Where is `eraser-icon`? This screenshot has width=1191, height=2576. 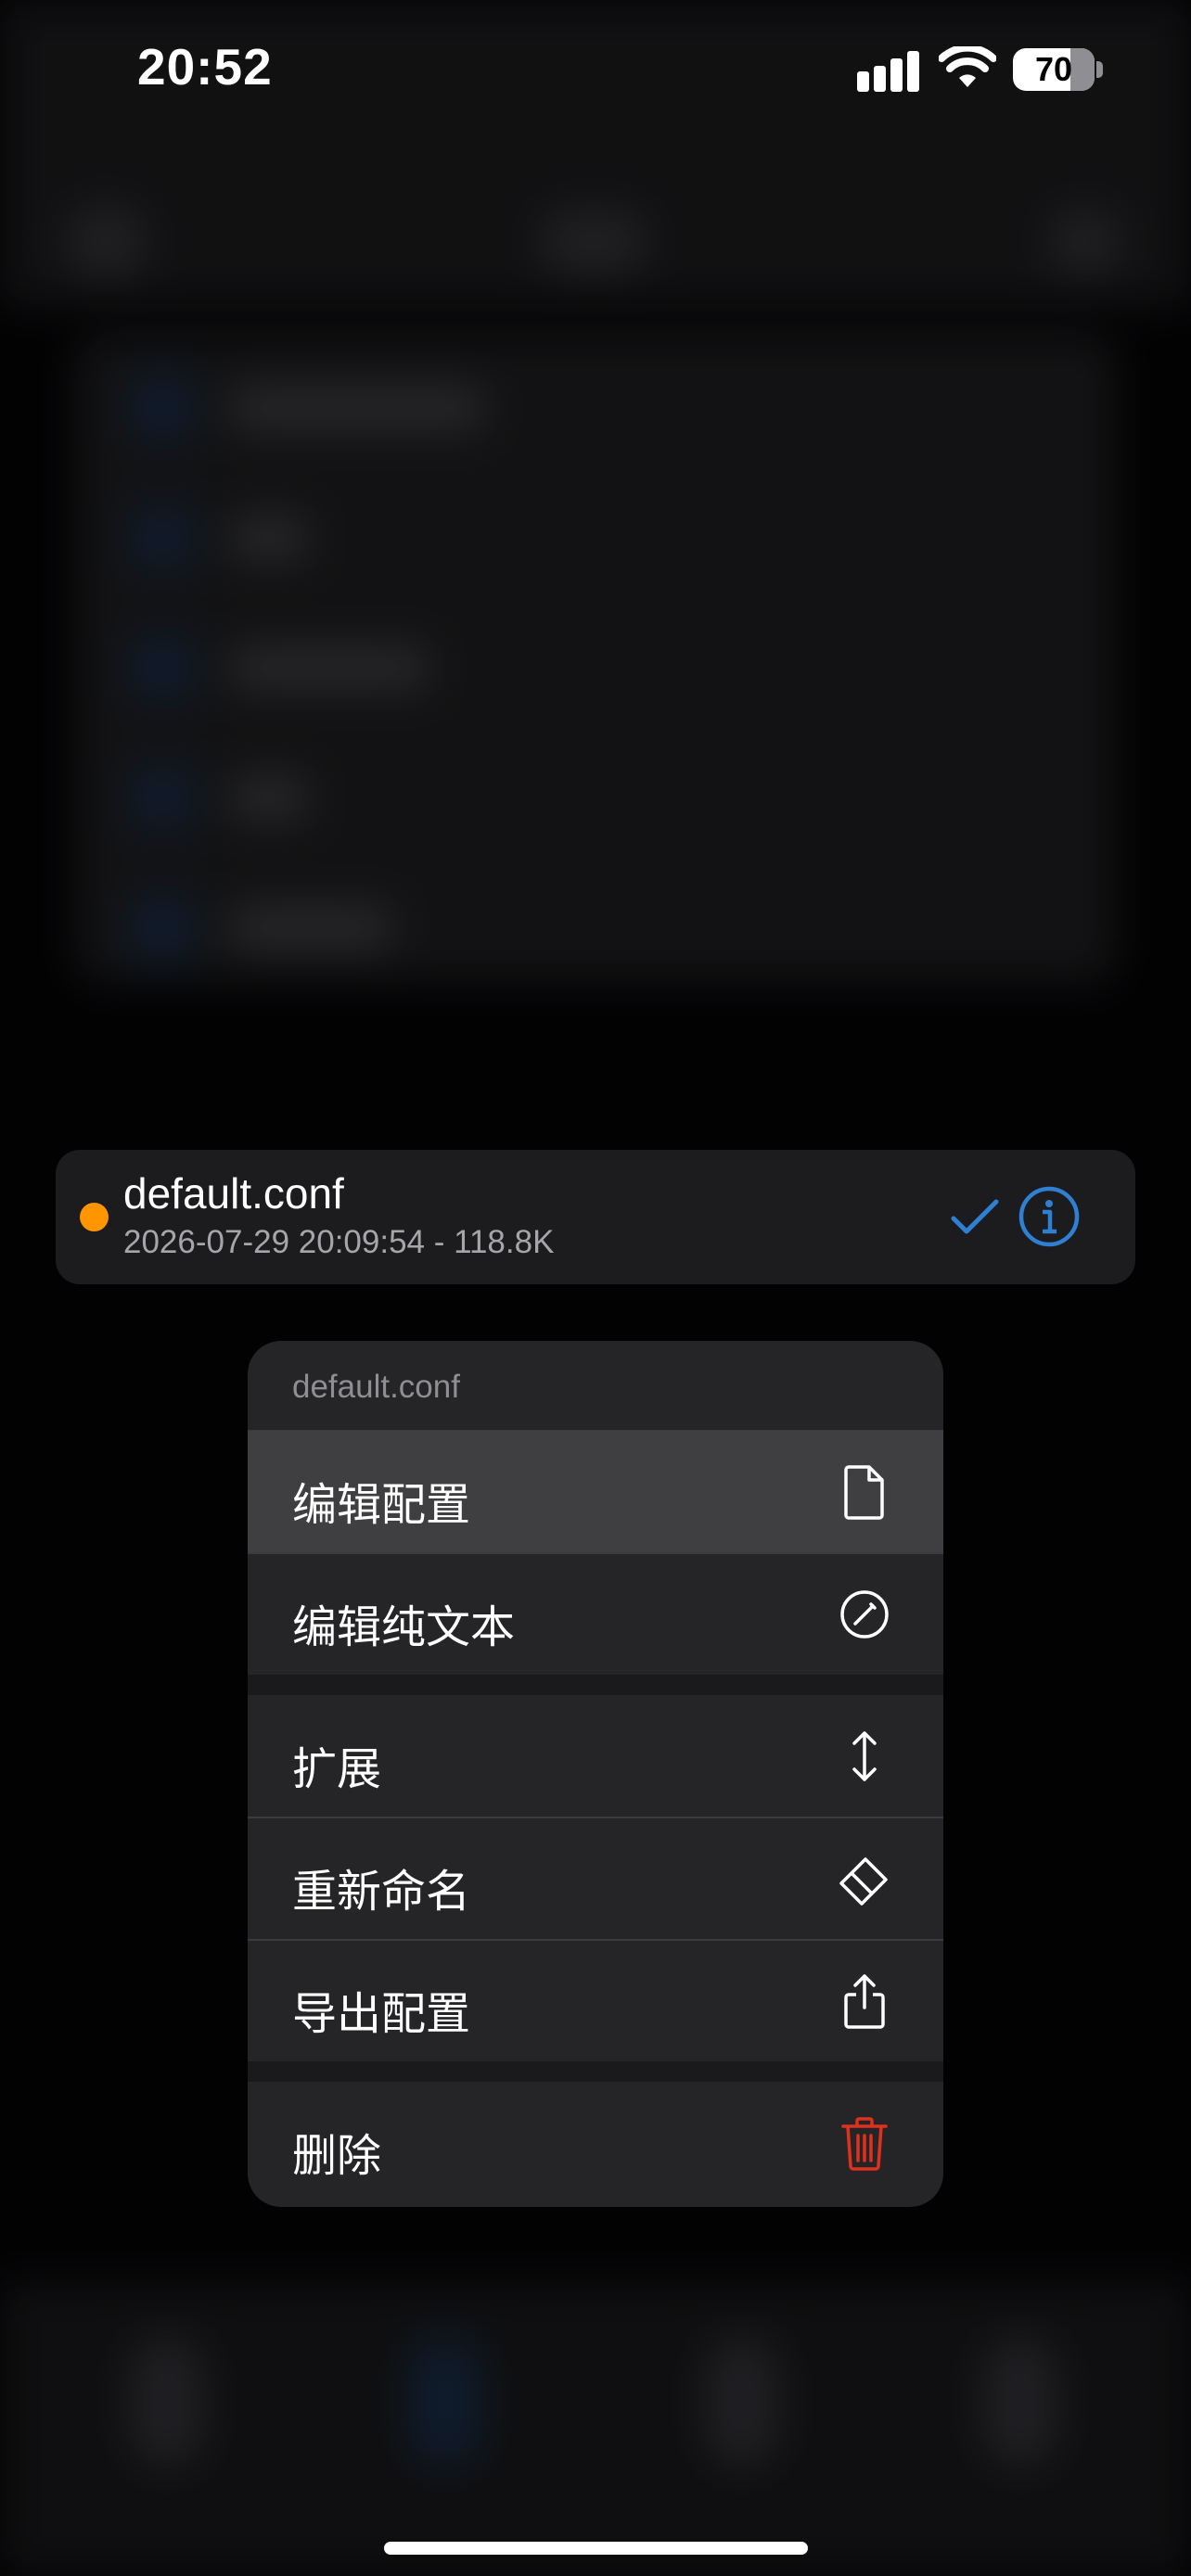
eraser-icon is located at coordinates (863, 1881).